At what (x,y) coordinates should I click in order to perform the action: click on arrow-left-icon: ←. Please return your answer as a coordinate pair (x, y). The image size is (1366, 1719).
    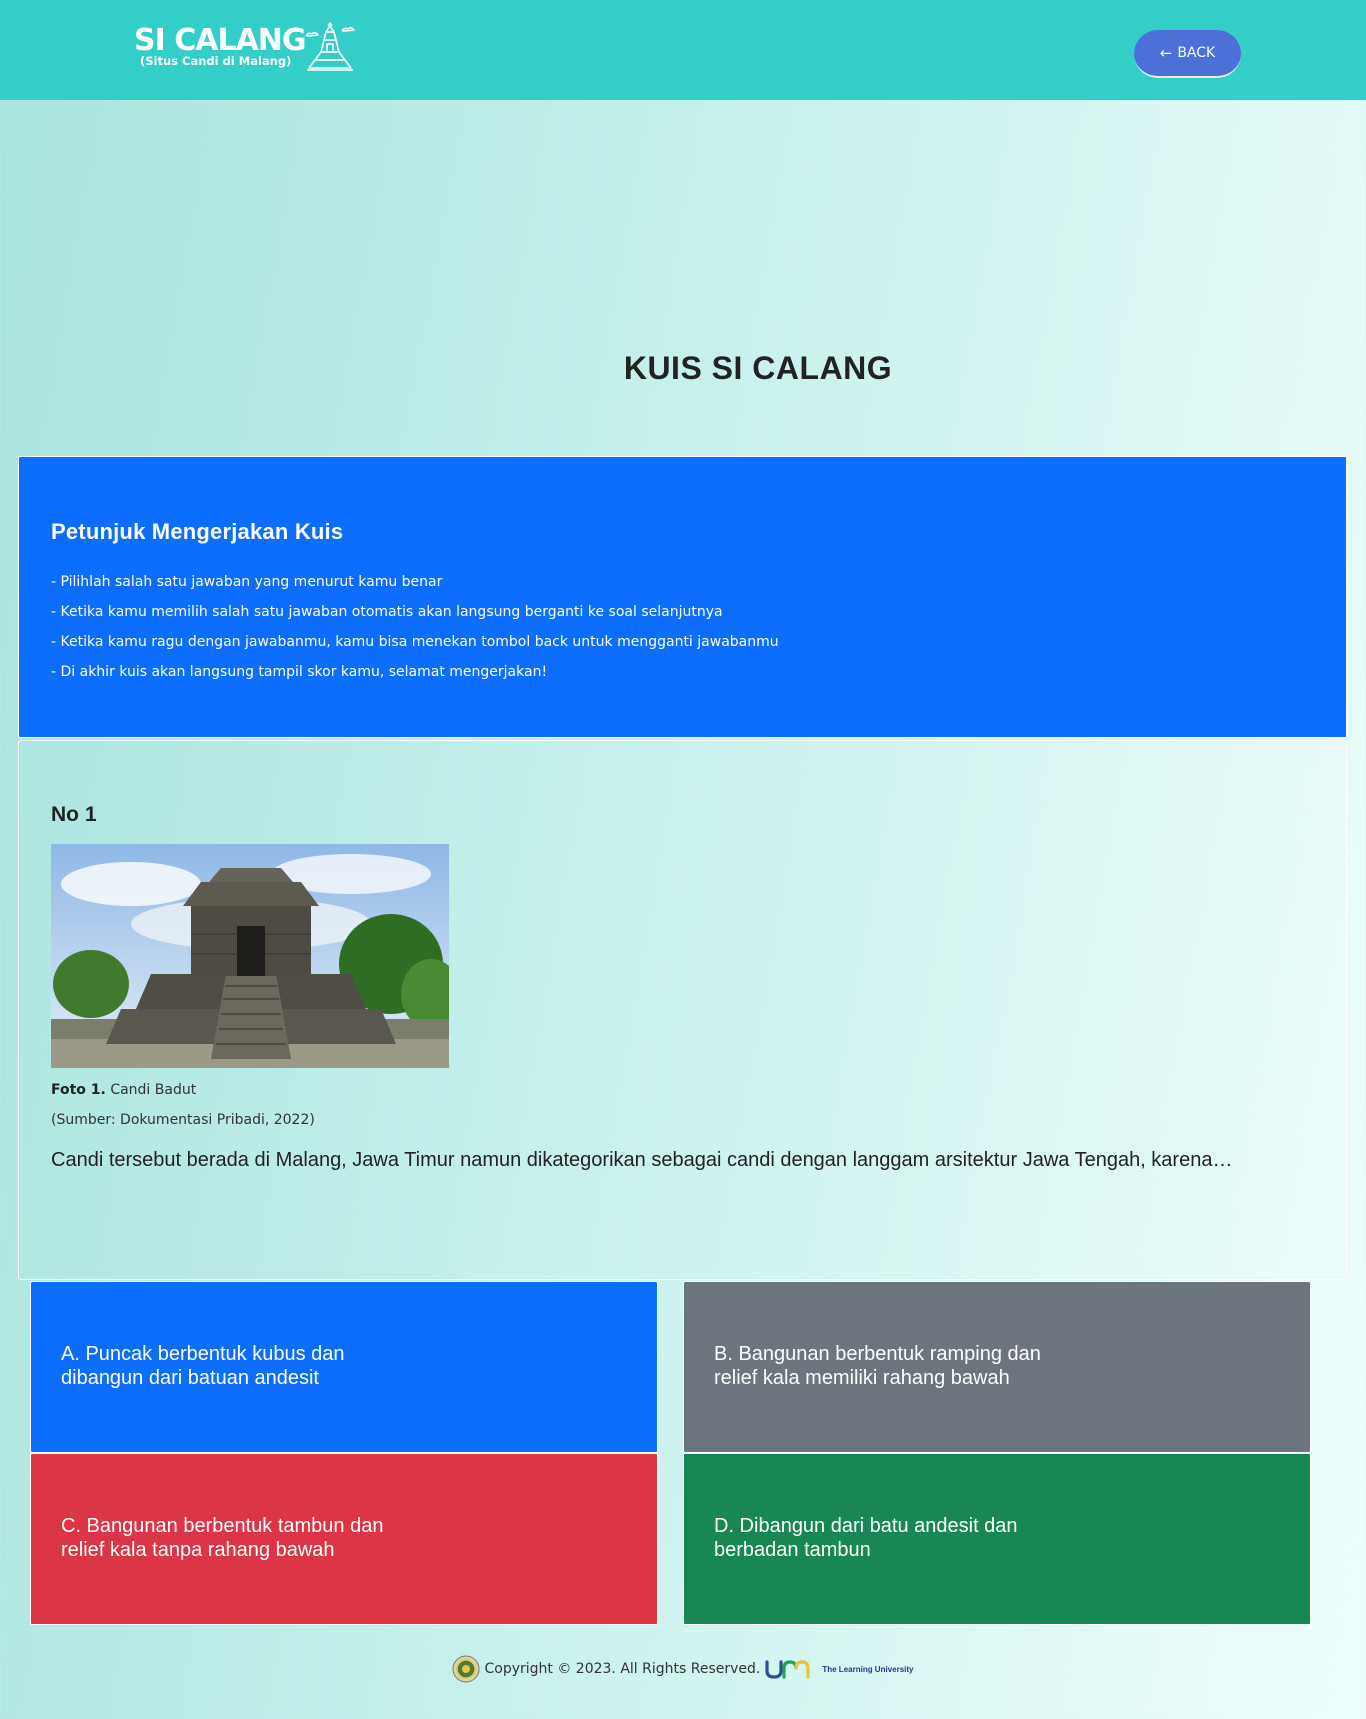
    Looking at the image, I should click on (1166, 52).